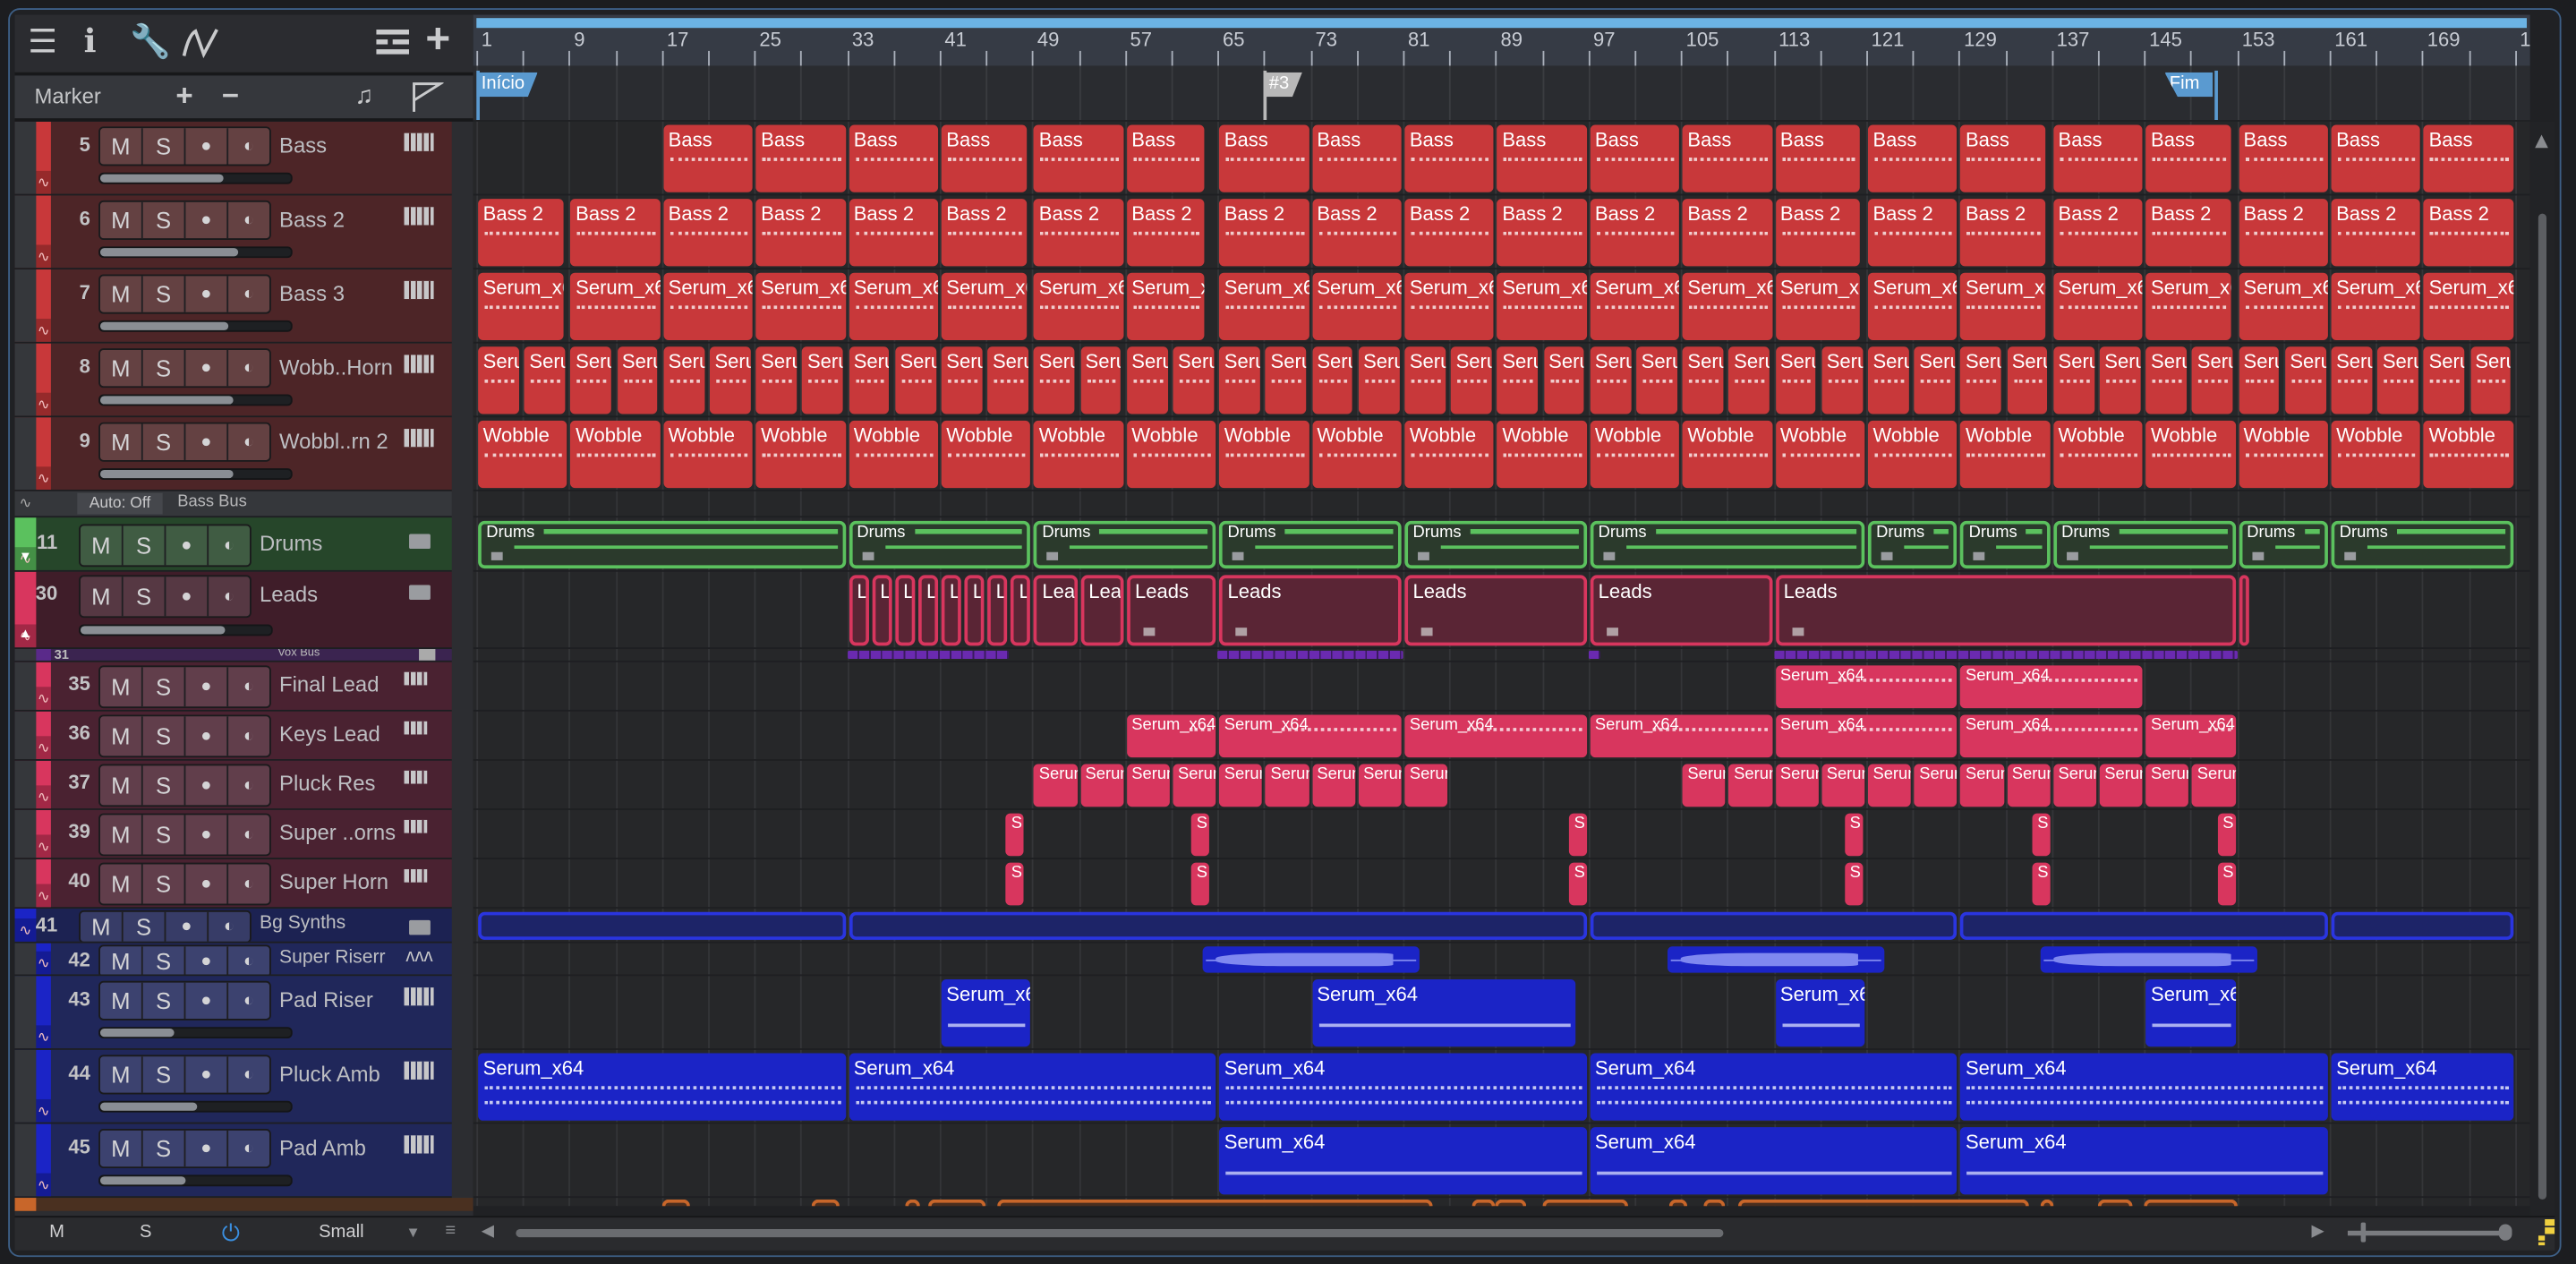 Image resolution: width=2576 pixels, height=1264 pixels. I want to click on track-name: Pluck Res, so click(327, 783).